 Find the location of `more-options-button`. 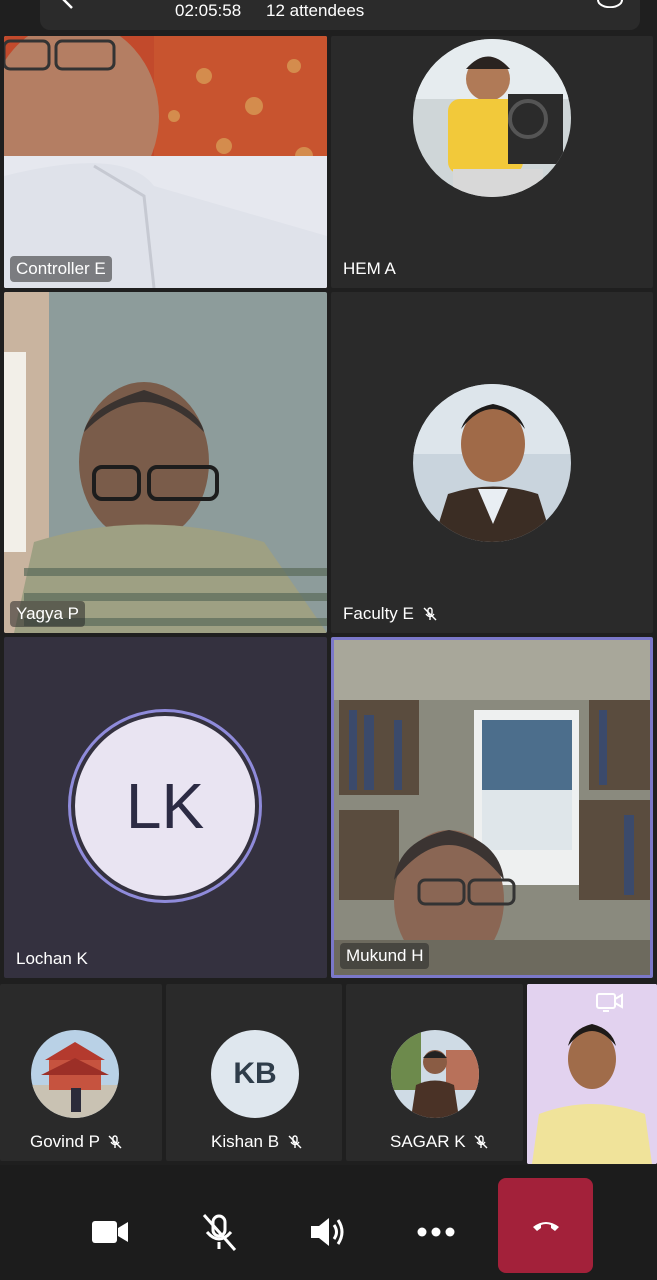

more-options-button is located at coordinates (436, 1232).